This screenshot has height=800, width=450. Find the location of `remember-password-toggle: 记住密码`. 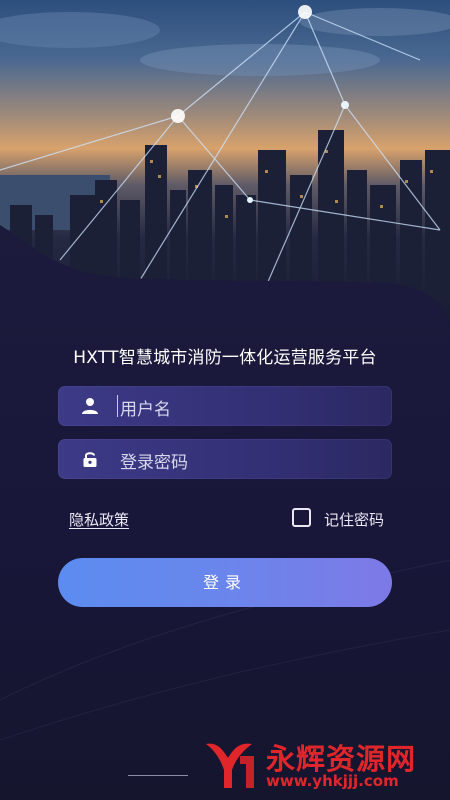

remember-password-toggle: 记住密码 is located at coordinates (348, 519).